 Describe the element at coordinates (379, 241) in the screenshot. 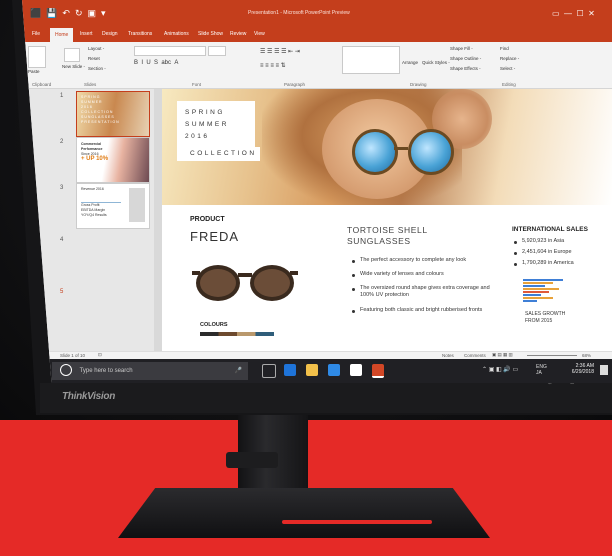

I see `feature-title-line: SUNGLASSES` at that location.